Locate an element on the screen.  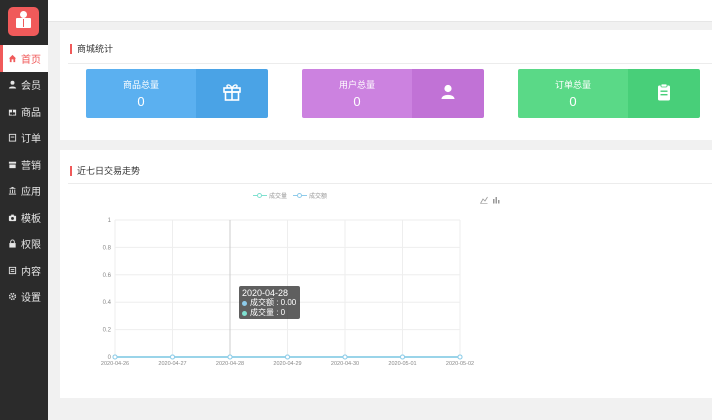
tag-icon is located at coordinates (12, 164).